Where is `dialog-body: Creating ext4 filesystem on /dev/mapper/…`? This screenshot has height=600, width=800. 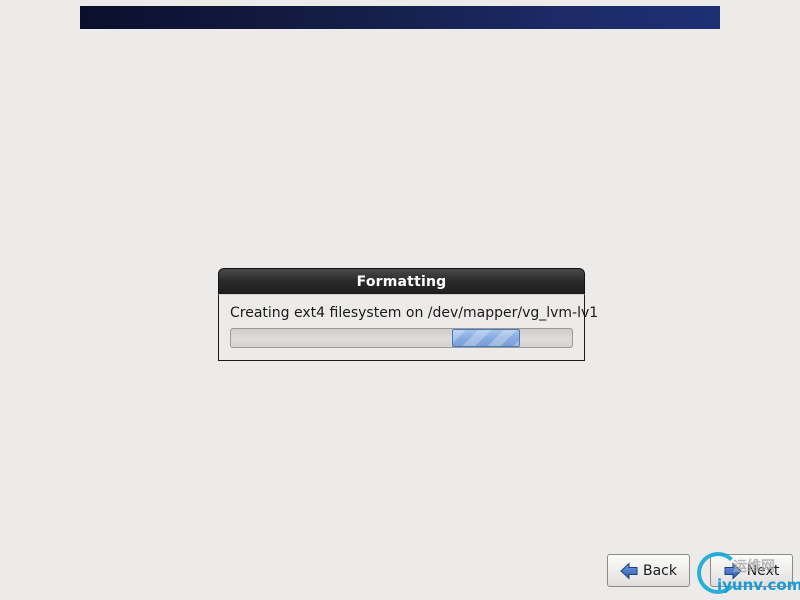 dialog-body: Creating ext4 filesystem on /dev/mapper/… is located at coordinates (408, 327).